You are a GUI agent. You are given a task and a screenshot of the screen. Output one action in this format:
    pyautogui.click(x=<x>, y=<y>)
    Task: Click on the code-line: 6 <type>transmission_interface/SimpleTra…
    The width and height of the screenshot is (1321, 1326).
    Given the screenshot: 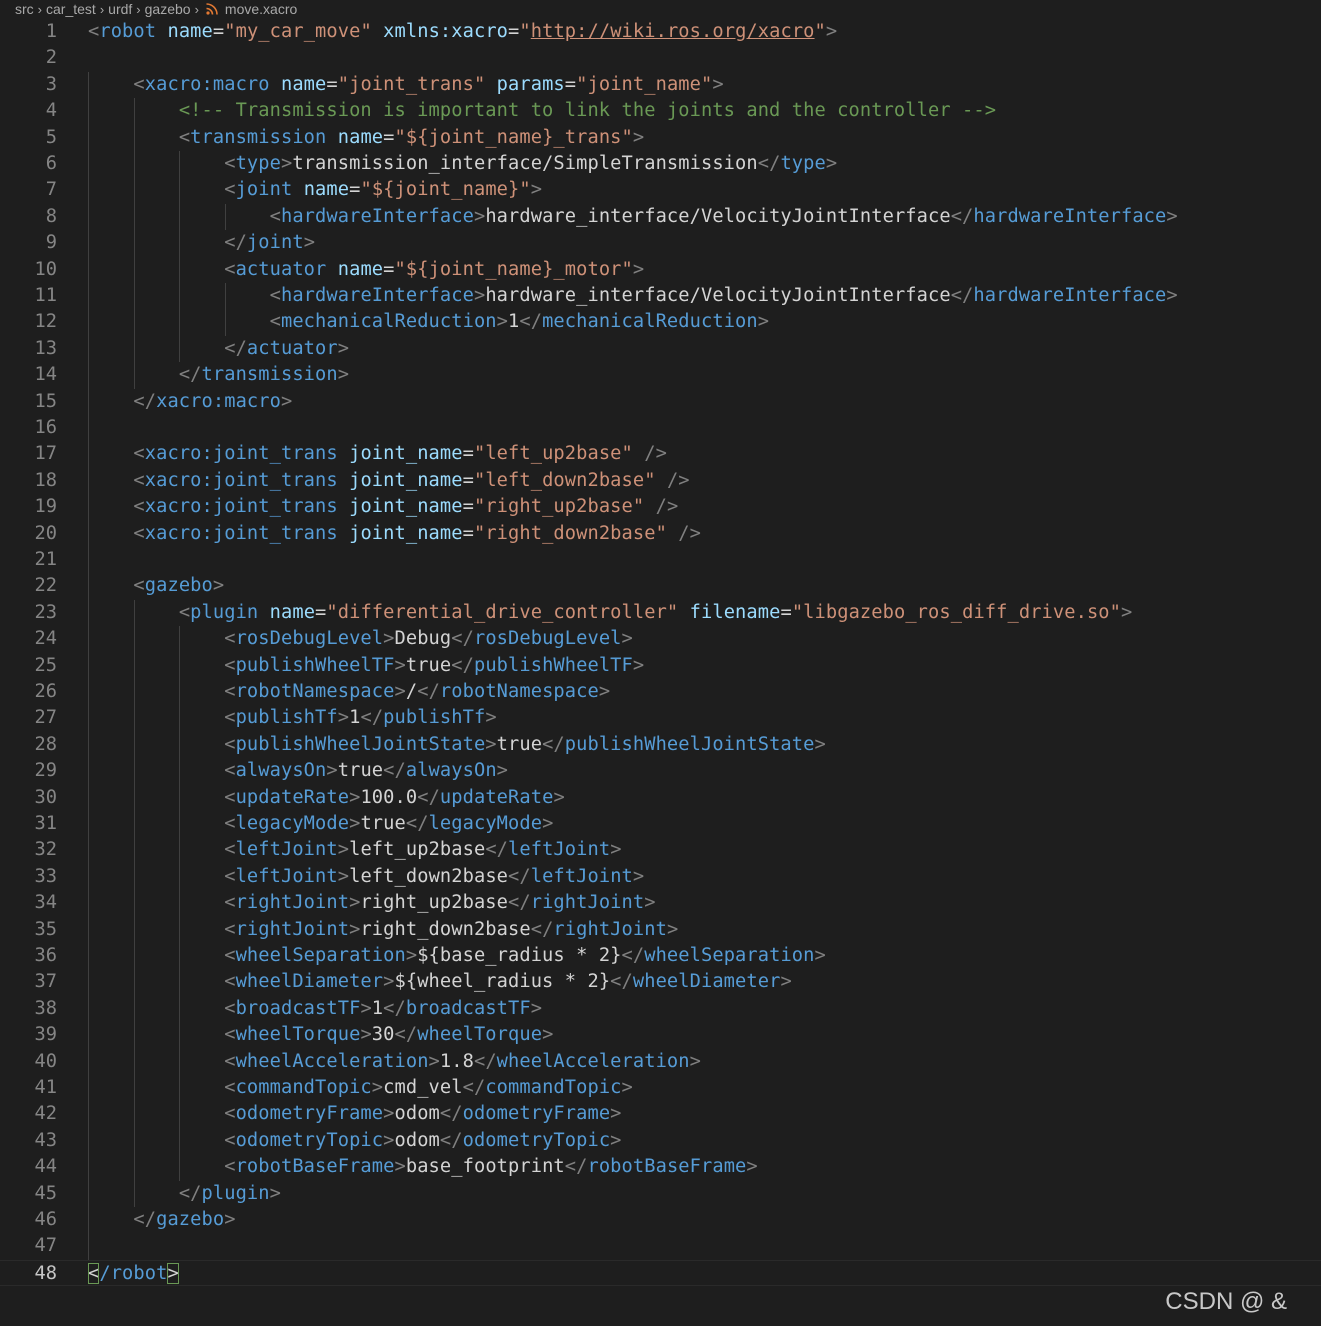 What is the action you would take?
    pyautogui.click(x=660, y=164)
    